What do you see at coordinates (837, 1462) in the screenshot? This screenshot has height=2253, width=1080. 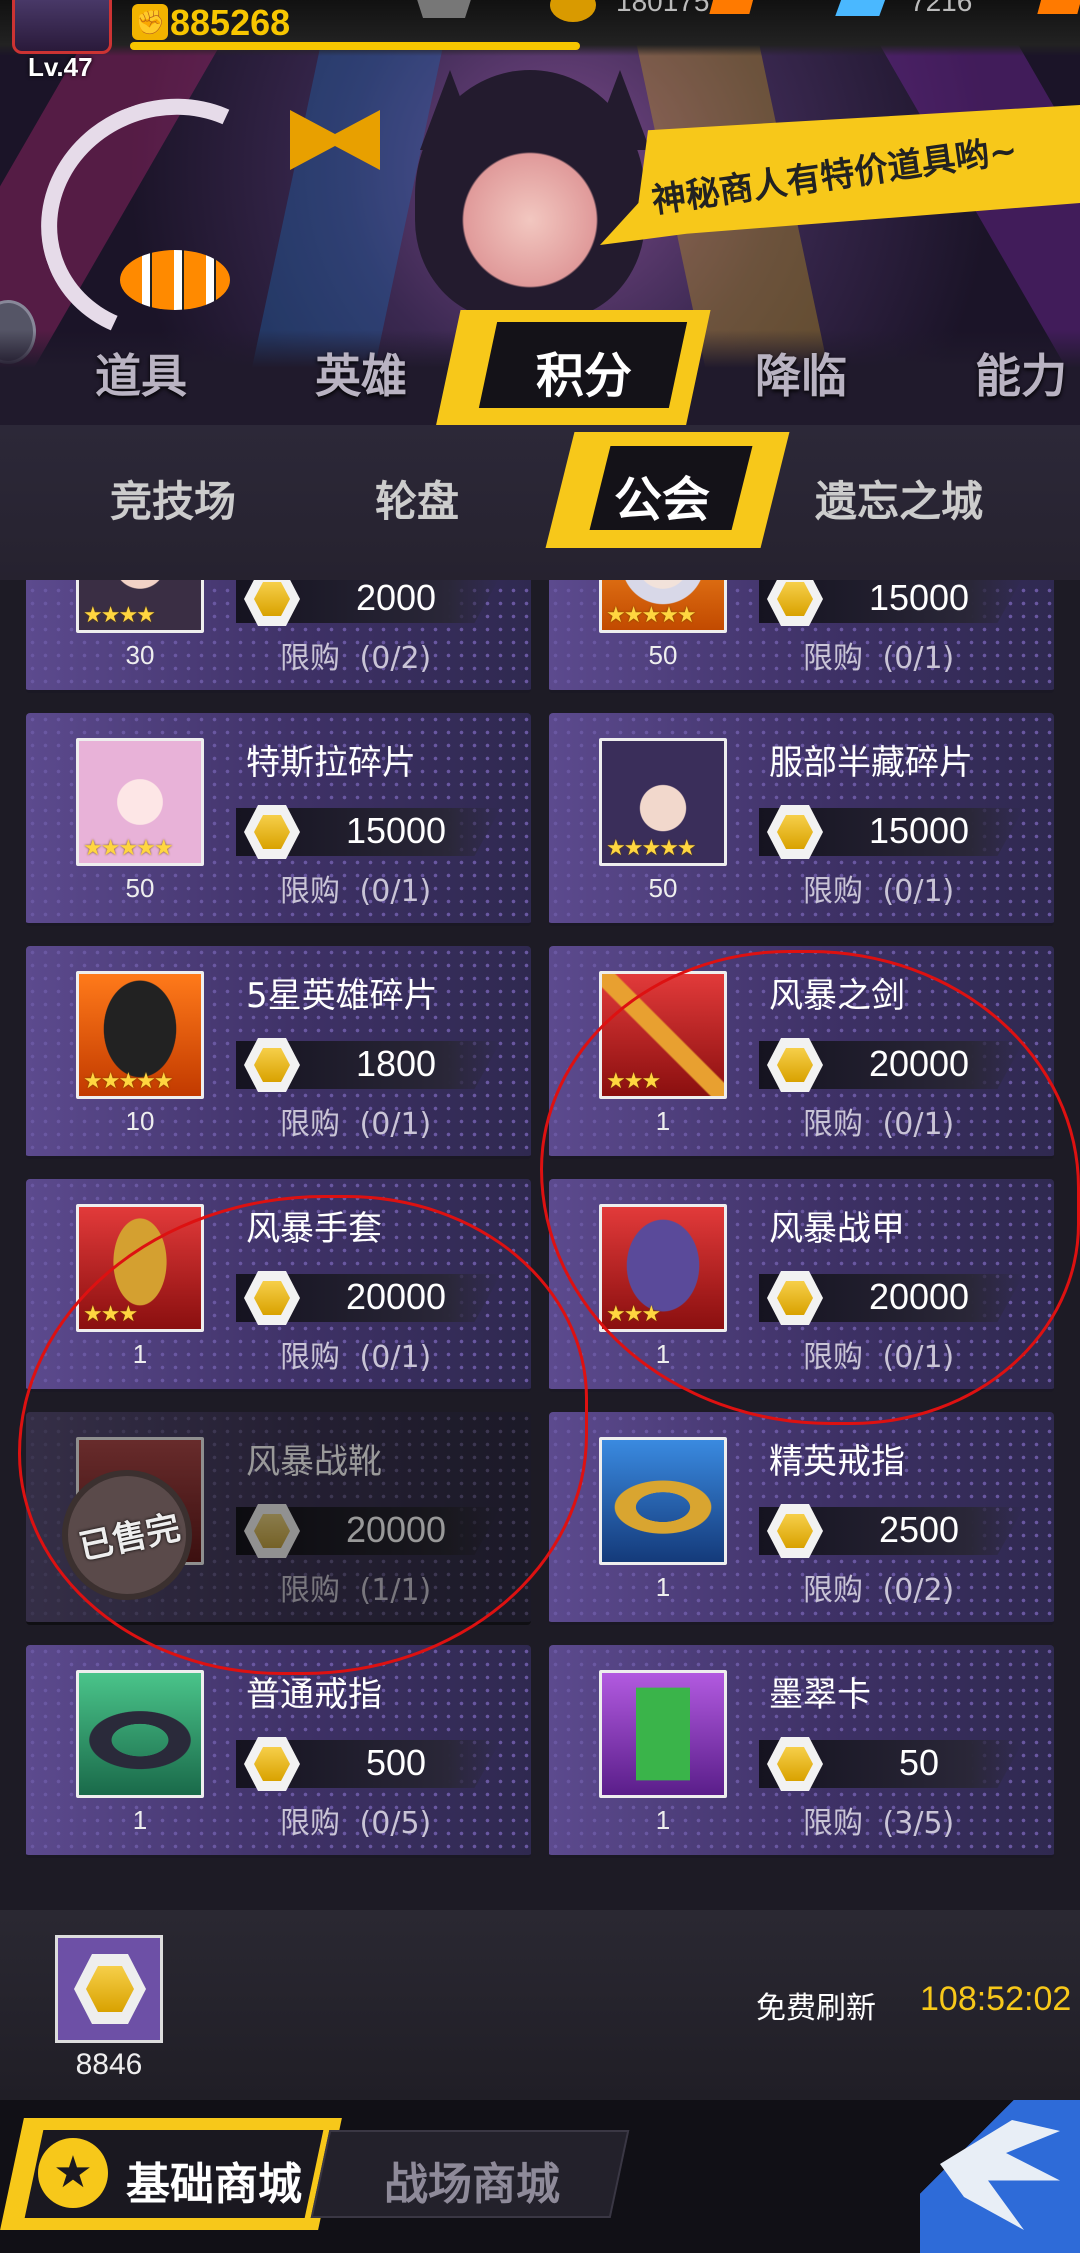 I see `item-name: 精英戒指` at bounding box center [837, 1462].